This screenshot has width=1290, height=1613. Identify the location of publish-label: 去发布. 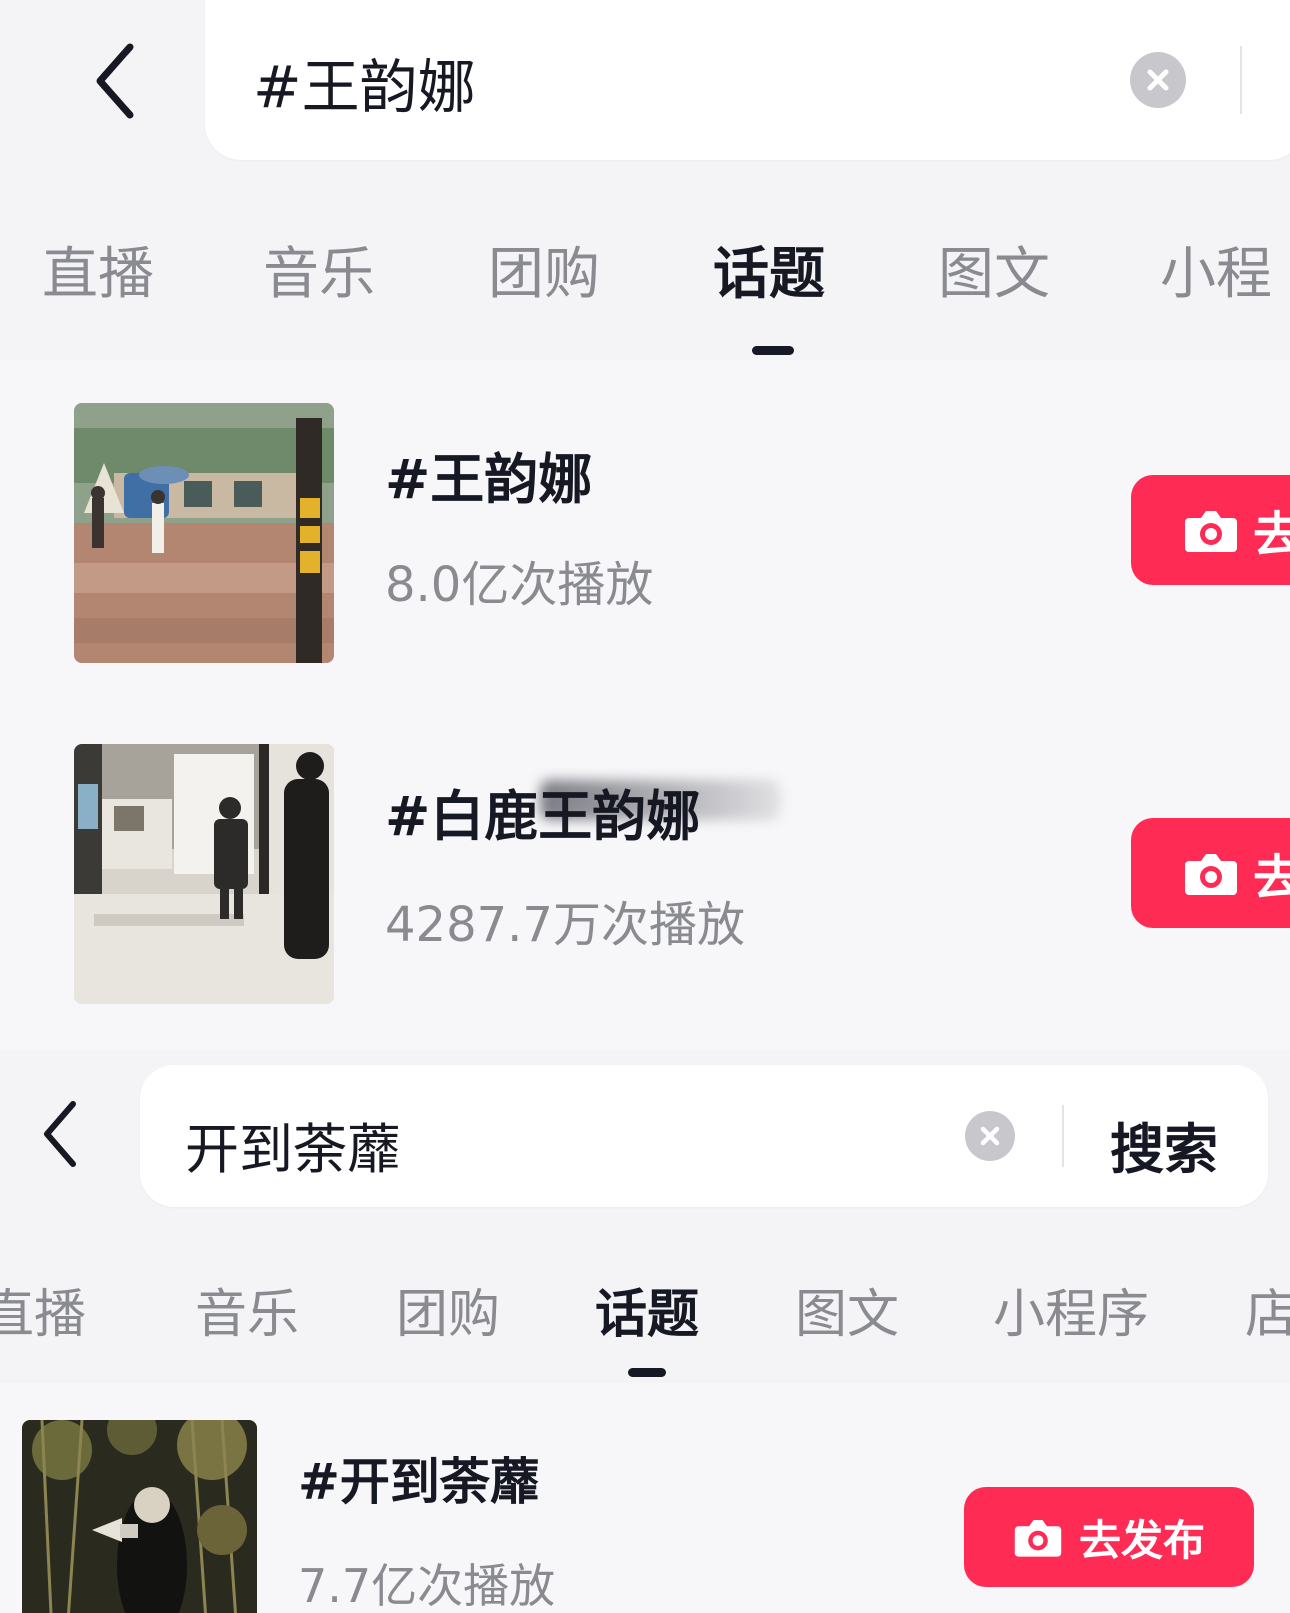
(1141, 1540).